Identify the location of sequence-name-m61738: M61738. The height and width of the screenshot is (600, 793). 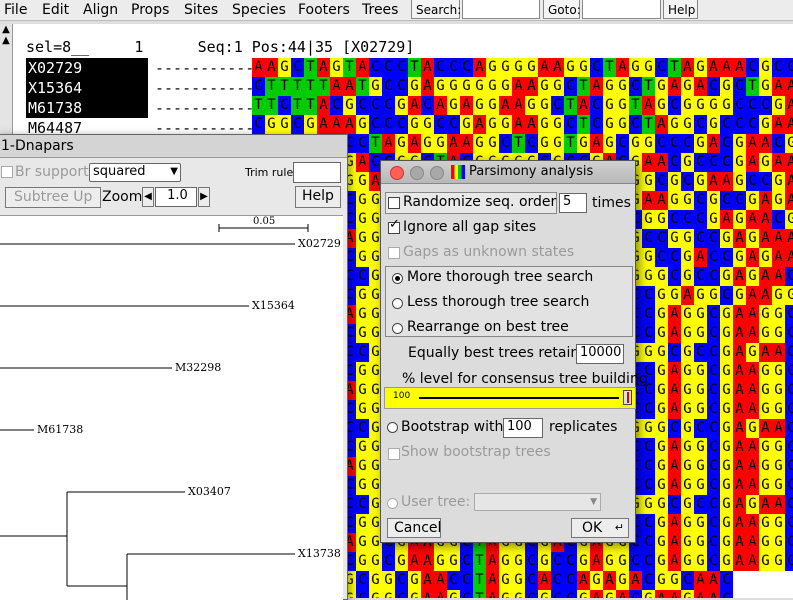
(87, 108).